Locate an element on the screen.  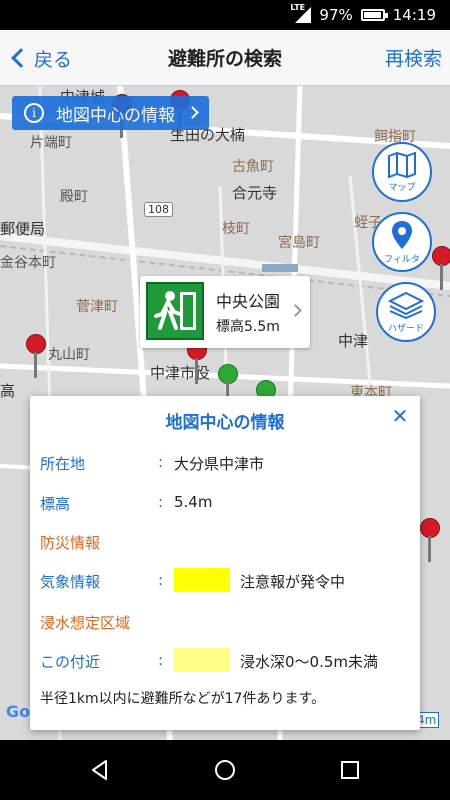
weather-swatch is located at coordinates (202, 580).